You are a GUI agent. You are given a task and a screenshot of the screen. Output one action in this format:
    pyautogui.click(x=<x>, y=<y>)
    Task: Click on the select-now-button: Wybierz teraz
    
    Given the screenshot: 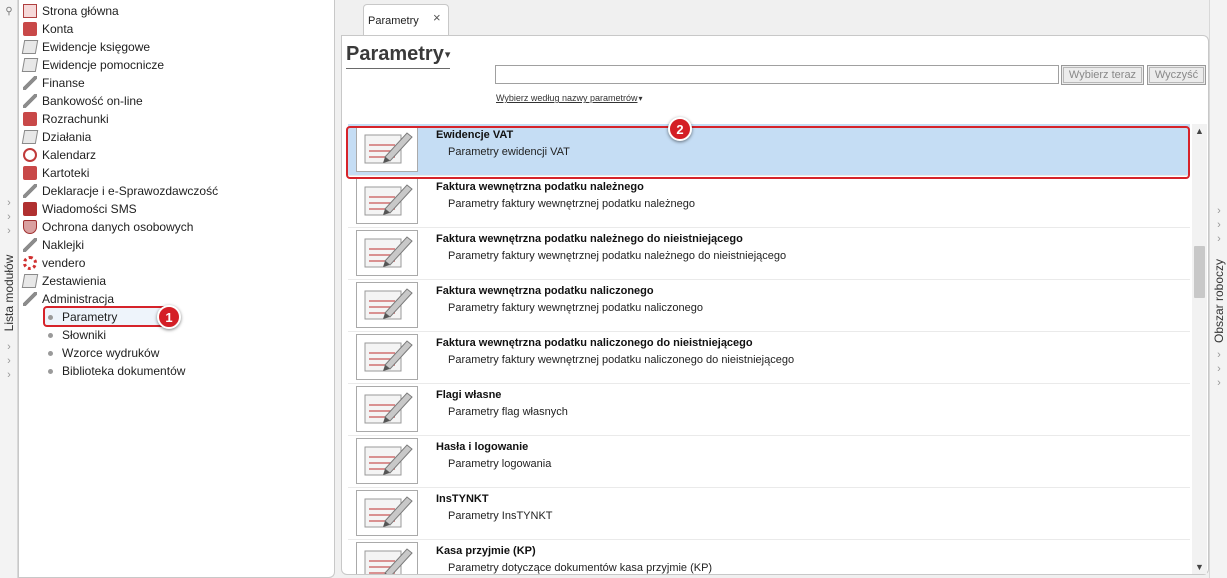 What is the action you would take?
    pyautogui.click(x=1102, y=75)
    